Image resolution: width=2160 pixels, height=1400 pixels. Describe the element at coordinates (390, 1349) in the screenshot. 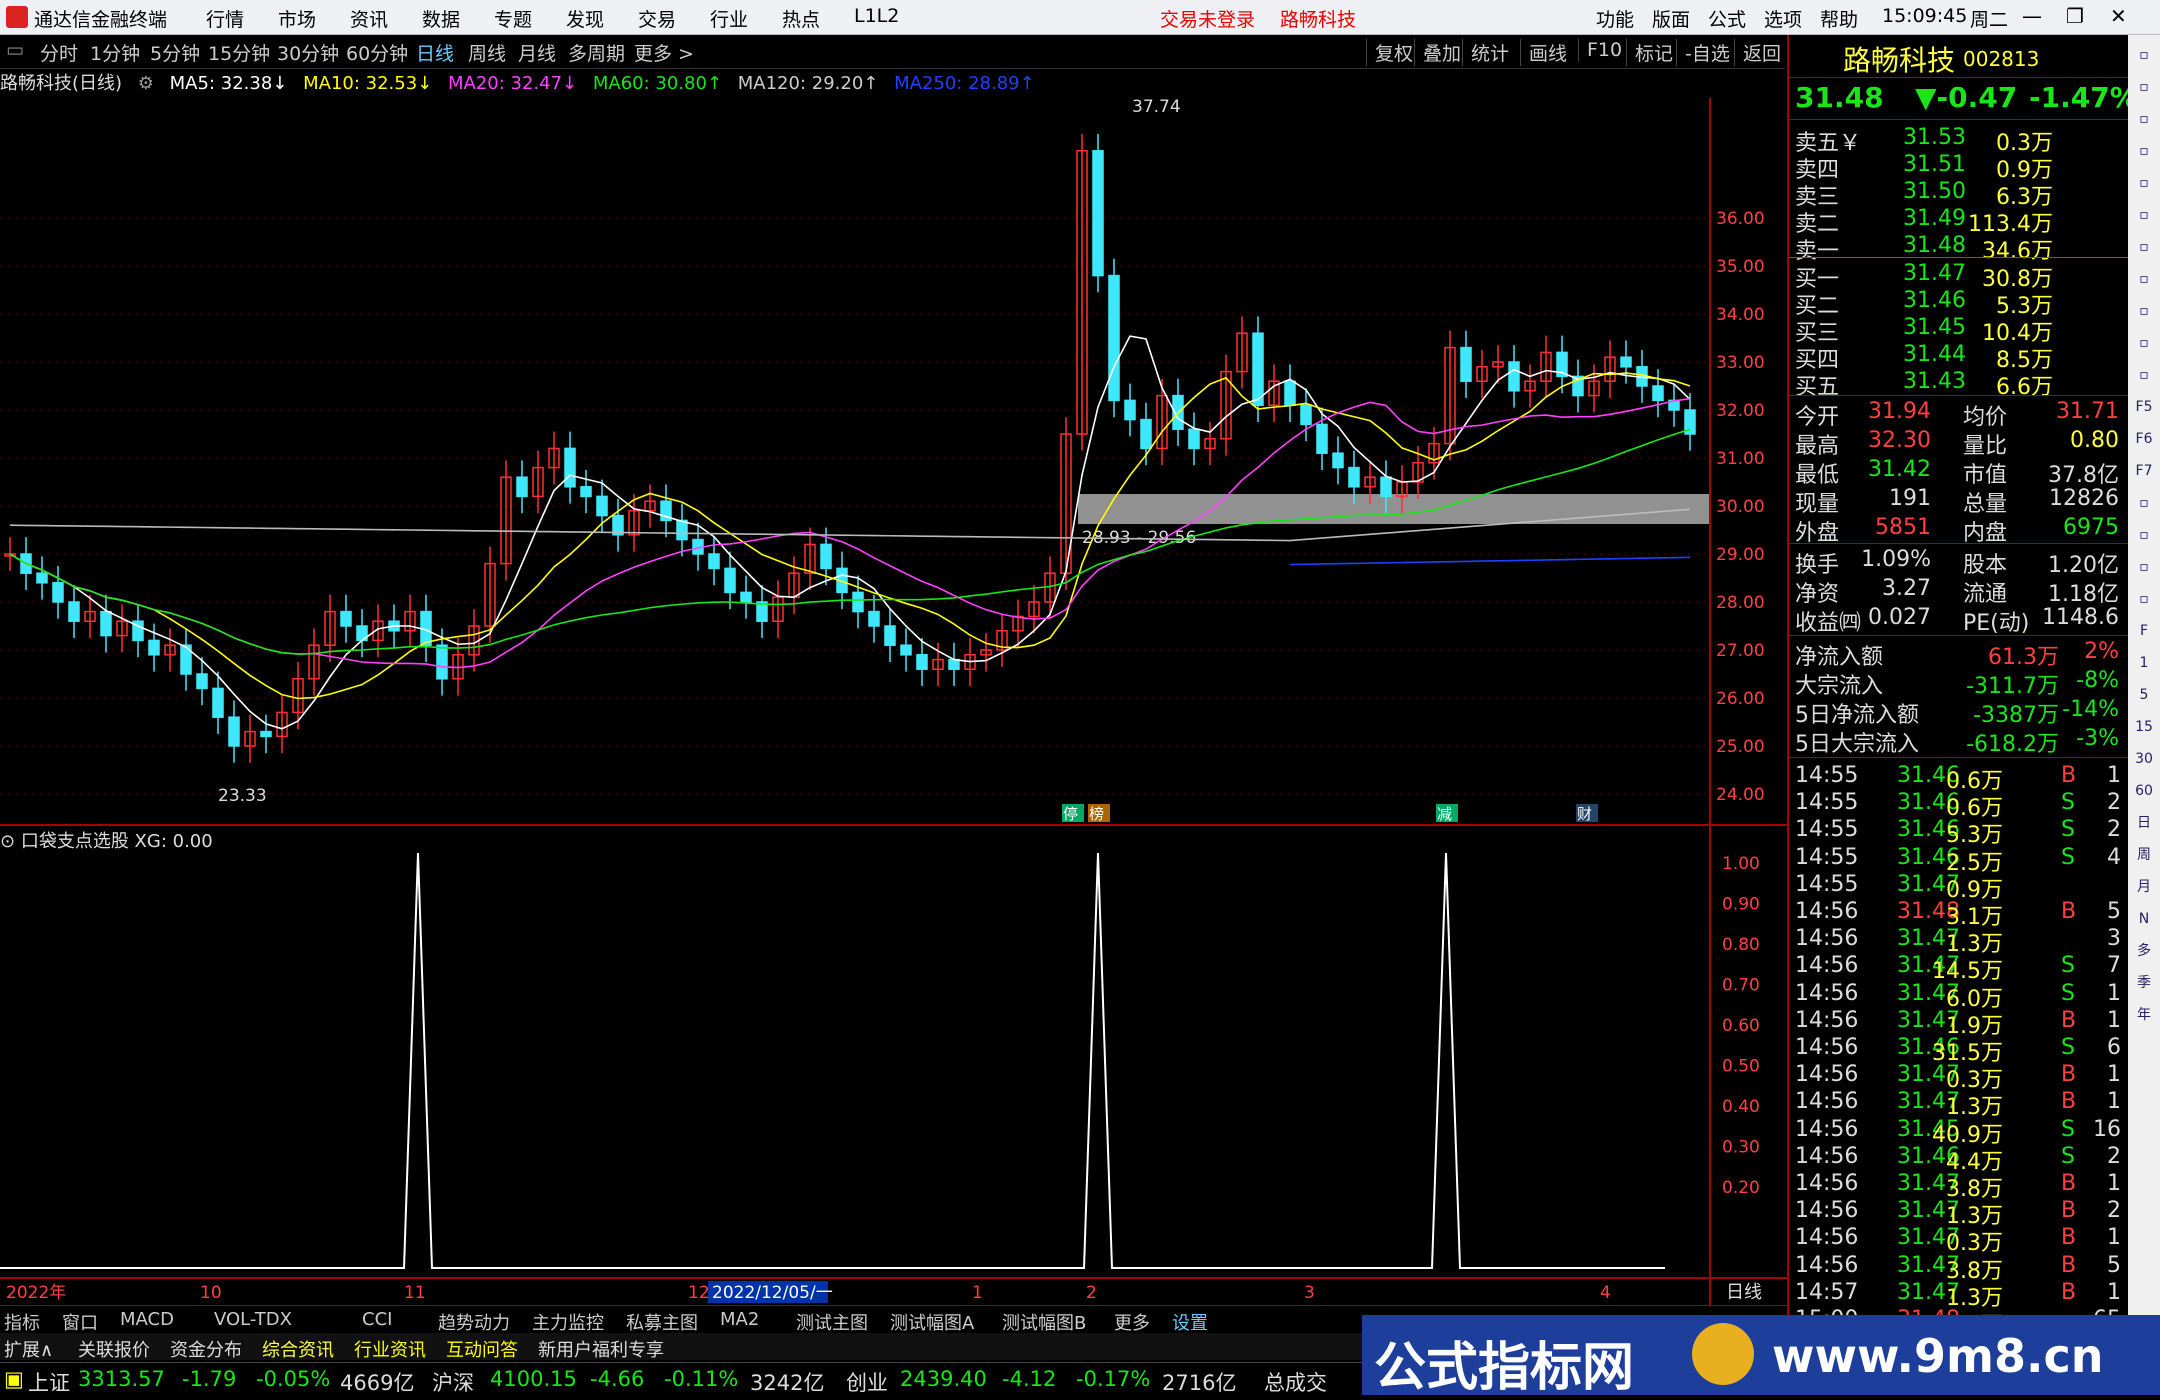

I see `extension-tab: 行业资讯` at that location.